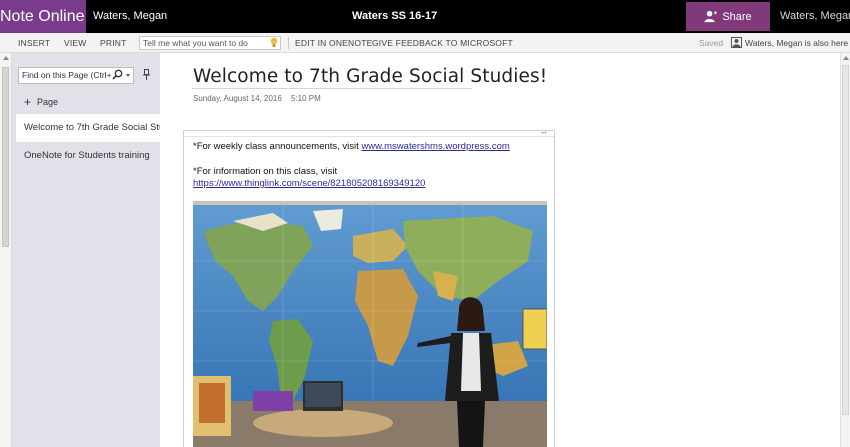 The image size is (850, 447). What do you see at coordinates (28, 102) in the screenshot?
I see `plus-icon: +` at bounding box center [28, 102].